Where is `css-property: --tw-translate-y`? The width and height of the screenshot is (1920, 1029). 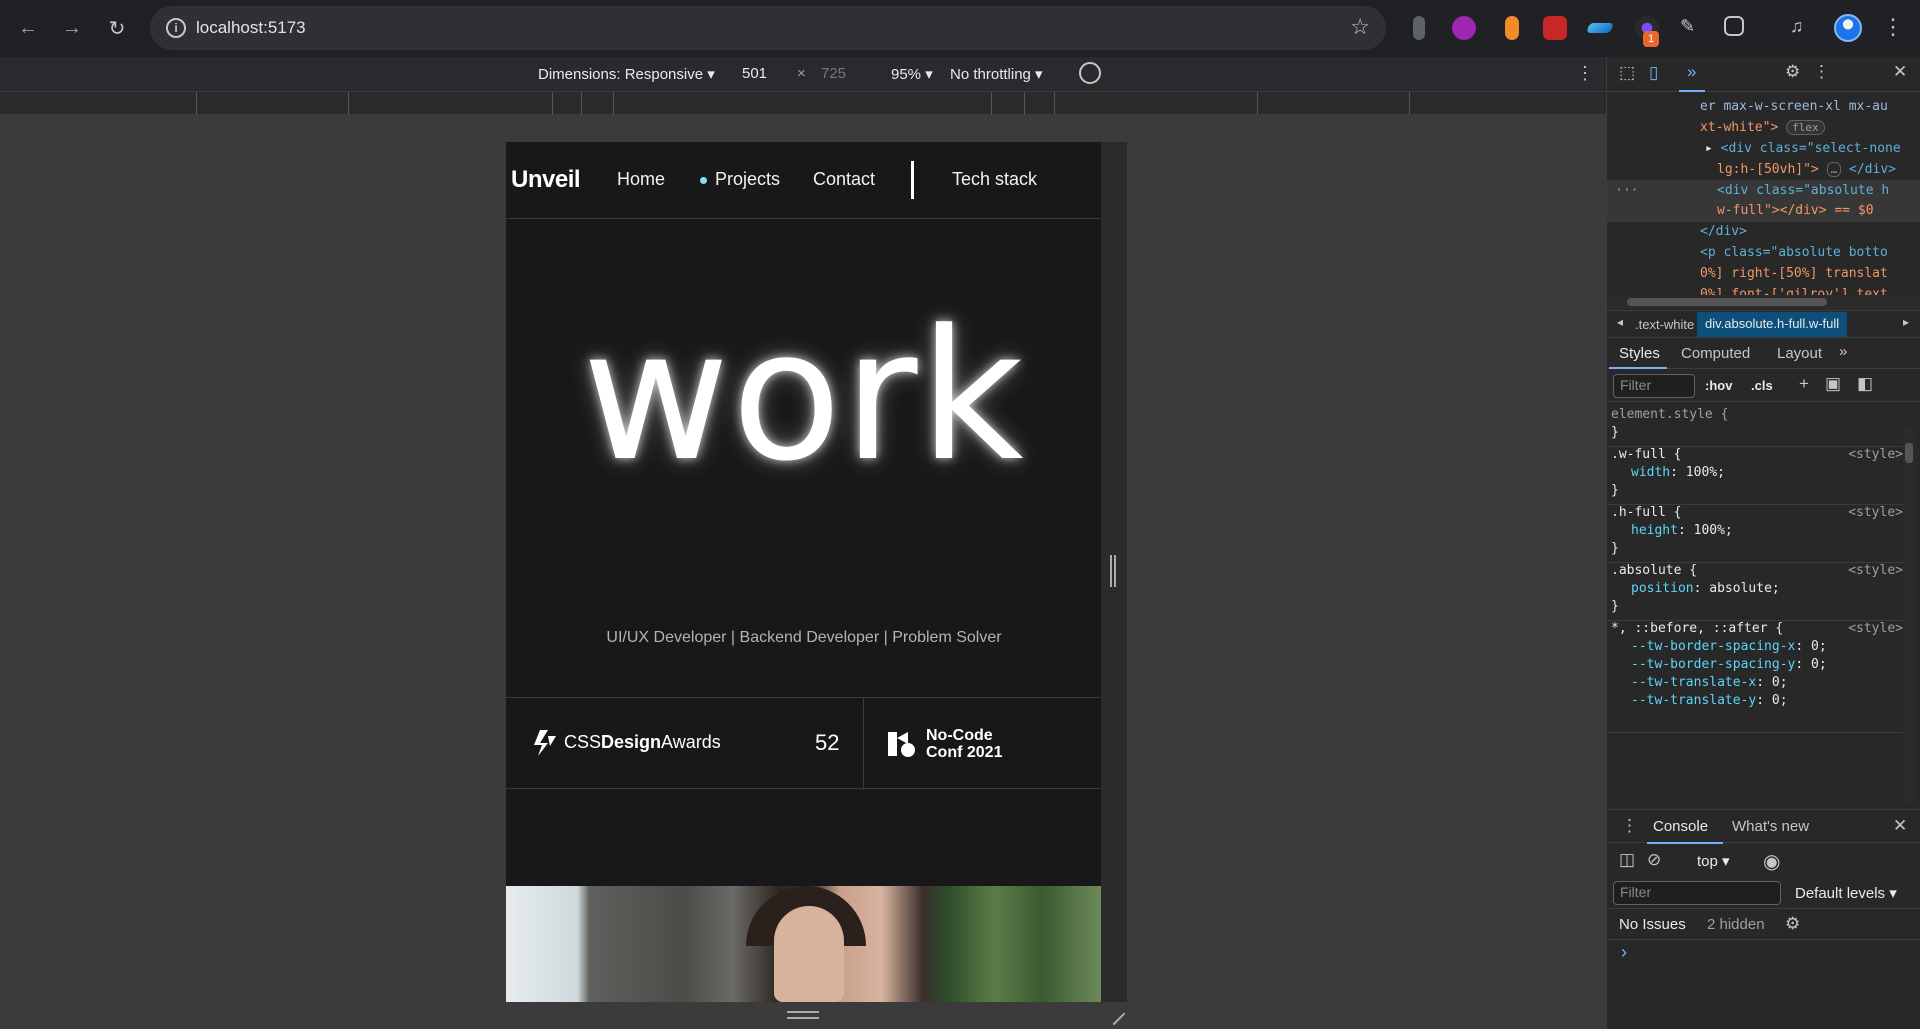 css-property: --tw-translate-y is located at coordinates (1693, 700).